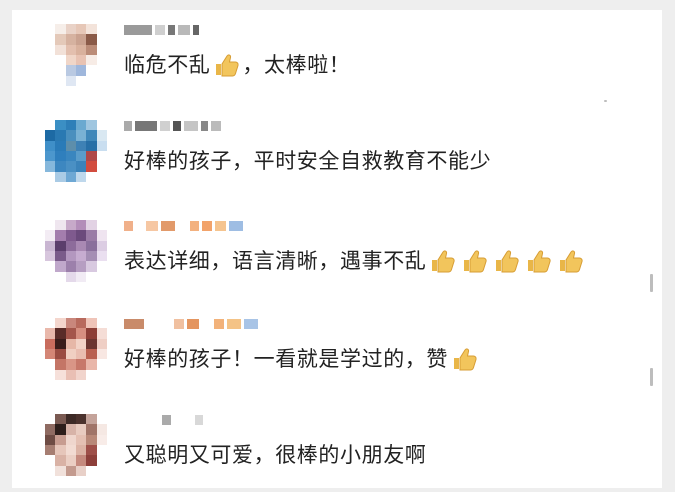 The image size is (675, 492). Describe the element at coordinates (355, 261) in the screenshot. I see `comment-text: 表达详细，语言清晰，遇事不乱` at that location.